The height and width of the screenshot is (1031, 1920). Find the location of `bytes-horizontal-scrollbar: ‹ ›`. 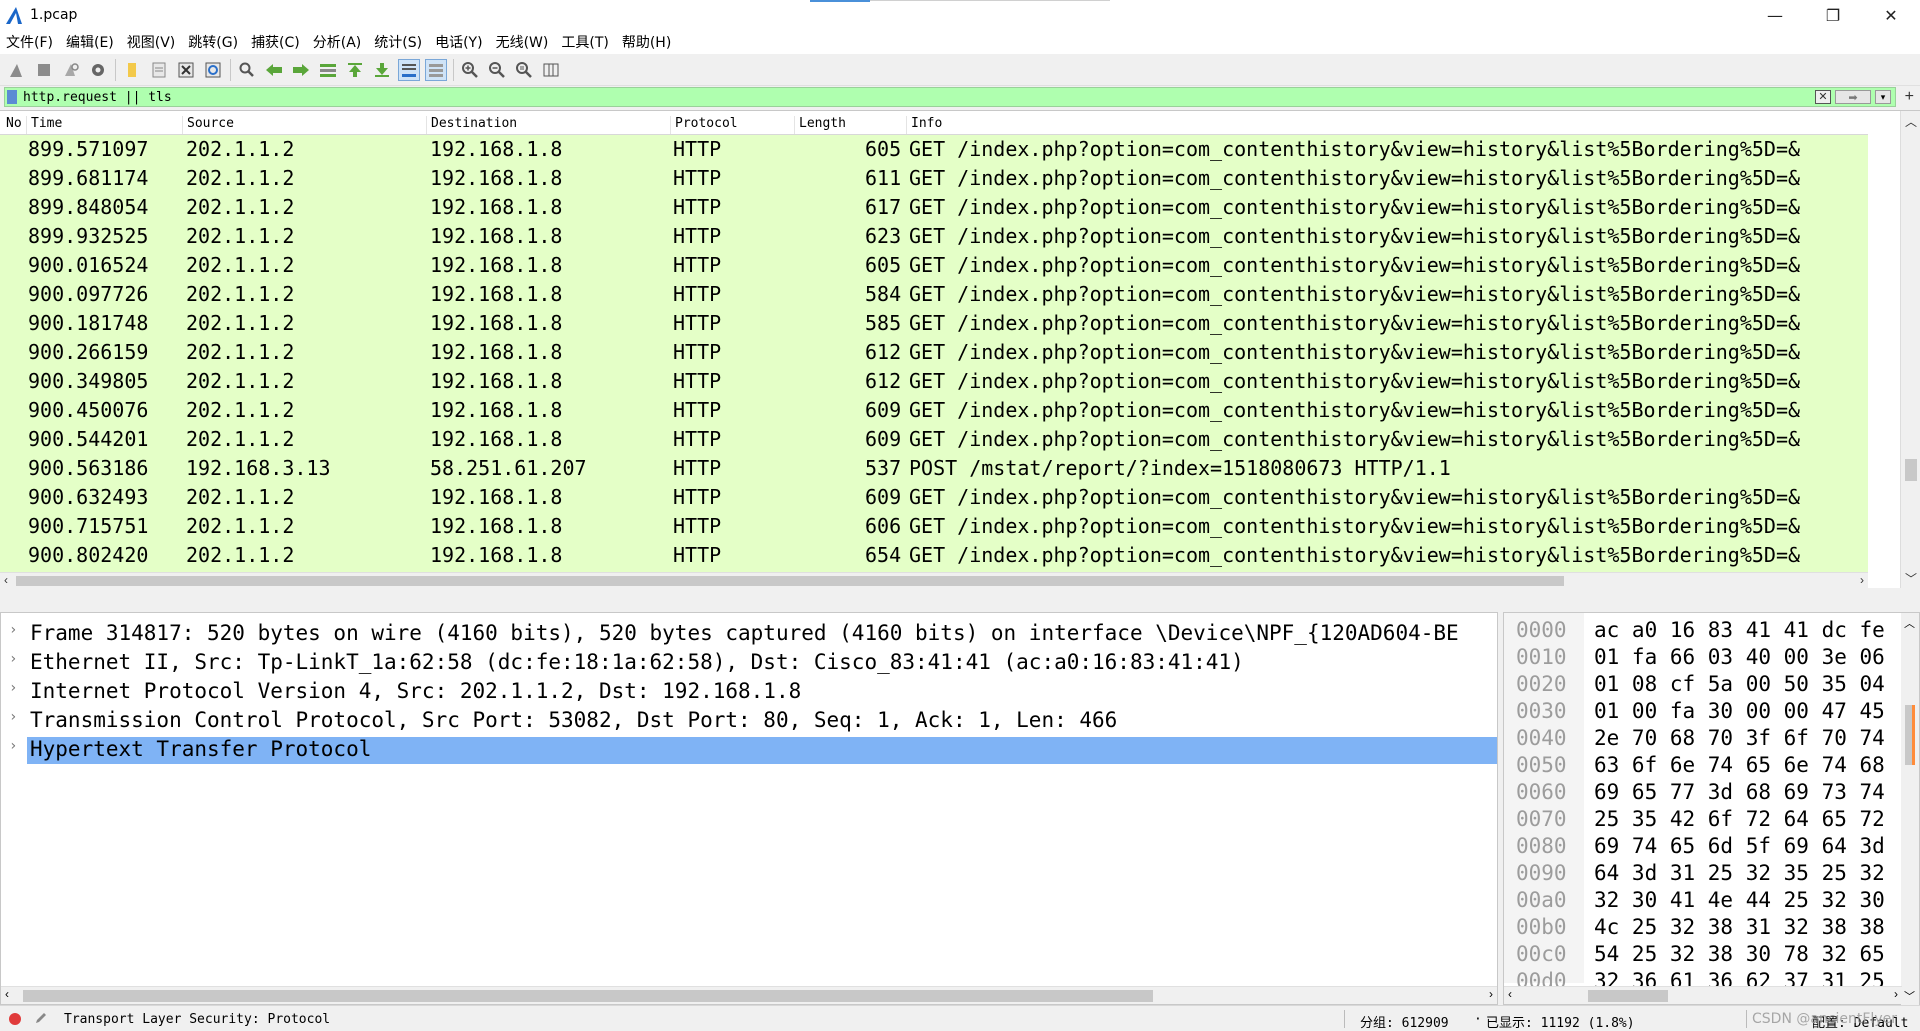

bytes-horizontal-scrollbar: ‹ › is located at coordinates (1703, 995).